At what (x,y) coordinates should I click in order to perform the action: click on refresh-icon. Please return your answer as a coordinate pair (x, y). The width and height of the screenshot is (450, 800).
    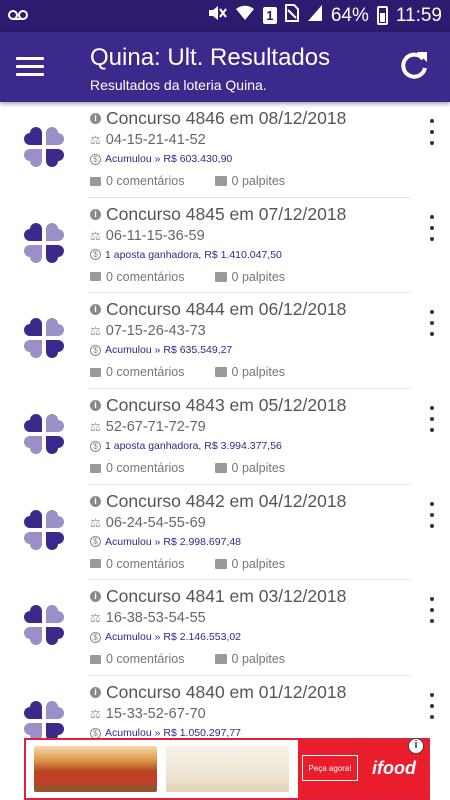
    Looking at the image, I should click on (414, 66).